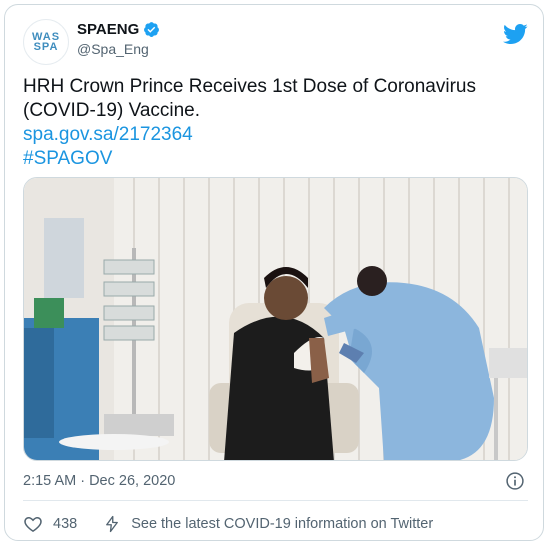 This screenshot has height=547, width=550. Describe the element at coordinates (112, 524) in the screenshot. I see `lightning-icon` at that location.